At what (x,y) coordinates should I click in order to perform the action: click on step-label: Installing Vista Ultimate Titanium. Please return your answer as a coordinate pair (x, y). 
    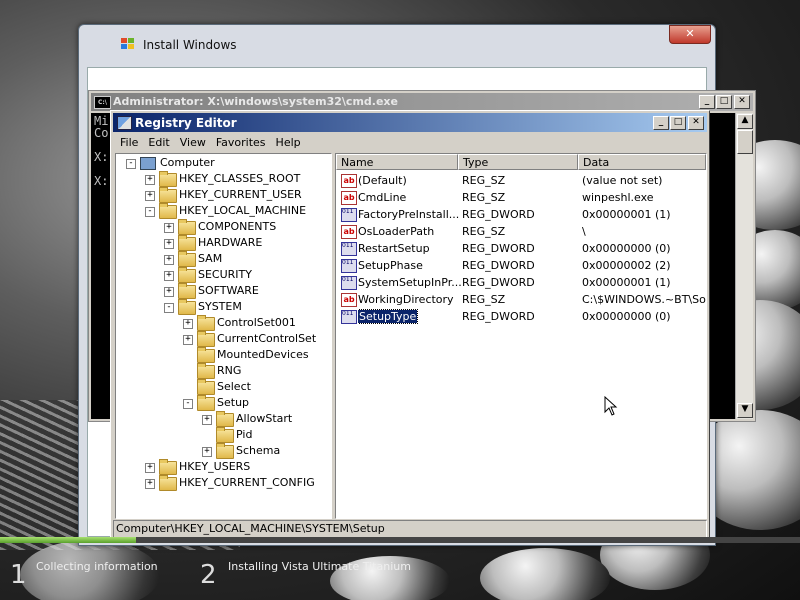
    Looking at the image, I should click on (319, 566).